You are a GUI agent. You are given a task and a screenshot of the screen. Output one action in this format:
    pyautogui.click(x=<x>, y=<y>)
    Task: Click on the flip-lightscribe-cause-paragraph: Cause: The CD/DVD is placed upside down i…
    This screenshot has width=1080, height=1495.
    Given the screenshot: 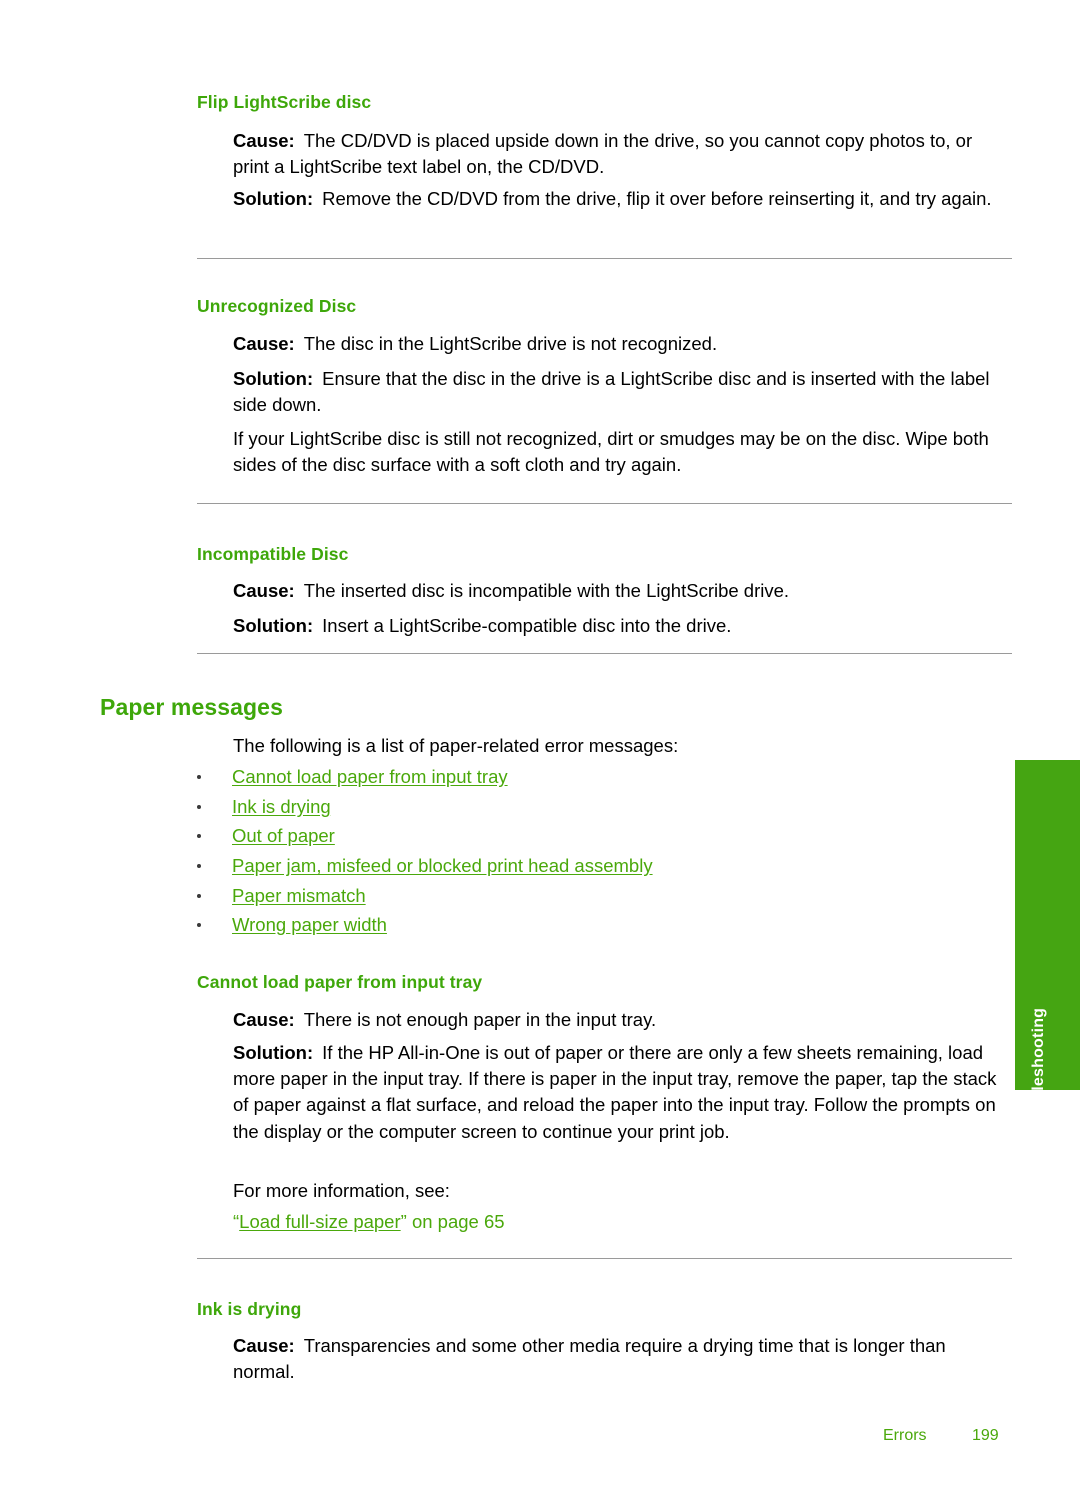 What is the action you would take?
    pyautogui.click(x=623, y=154)
    